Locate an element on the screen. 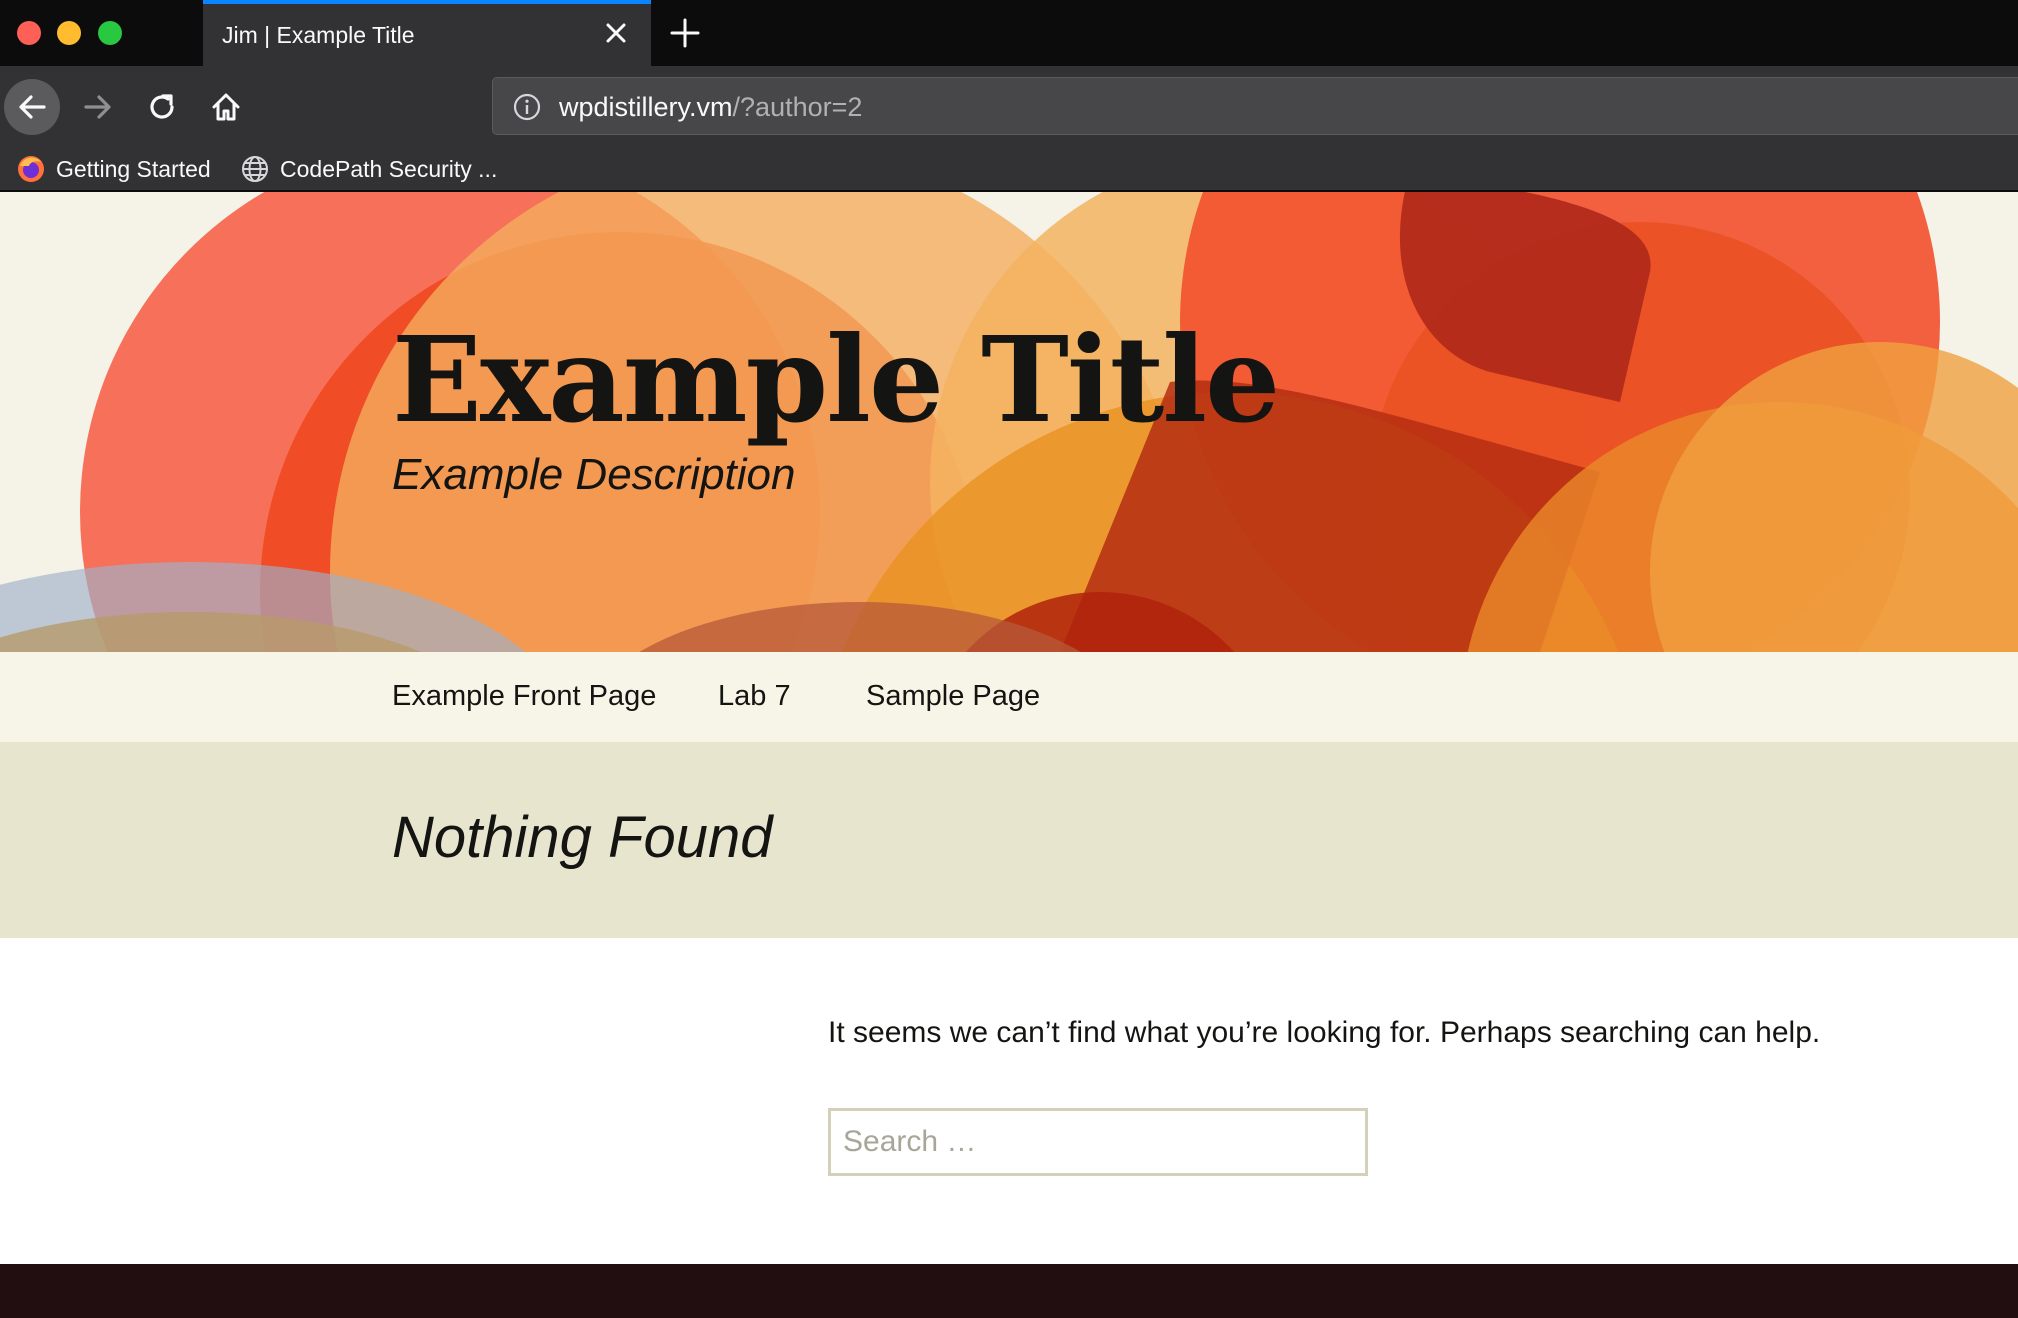  home-button is located at coordinates (226, 107).